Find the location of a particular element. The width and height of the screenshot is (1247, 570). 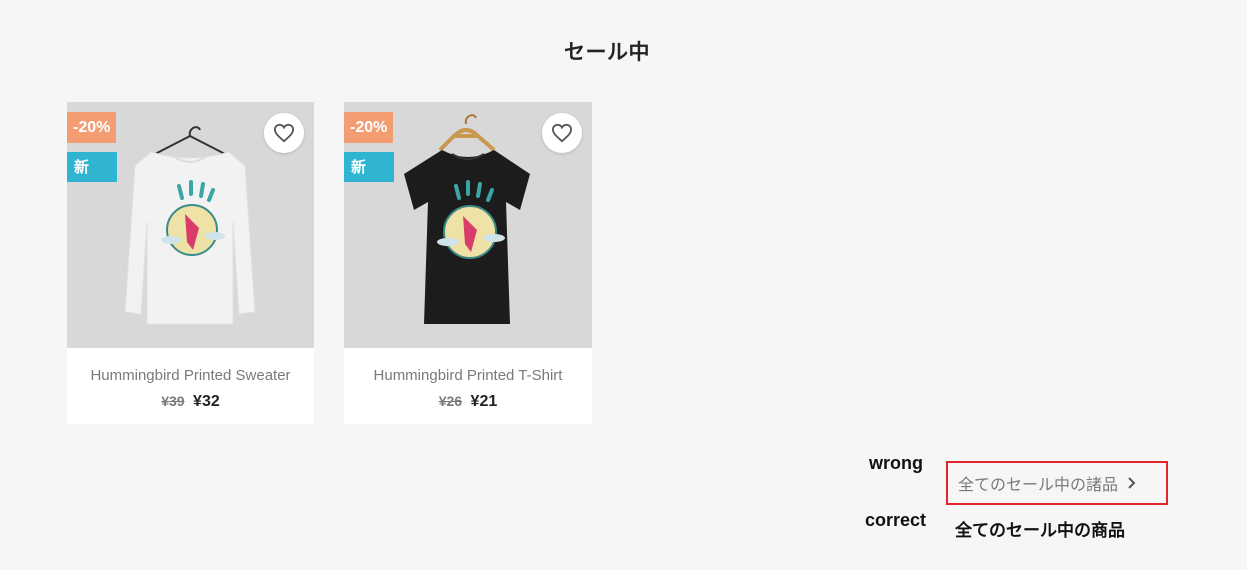

sale-price: ¥21 is located at coordinates (484, 401).